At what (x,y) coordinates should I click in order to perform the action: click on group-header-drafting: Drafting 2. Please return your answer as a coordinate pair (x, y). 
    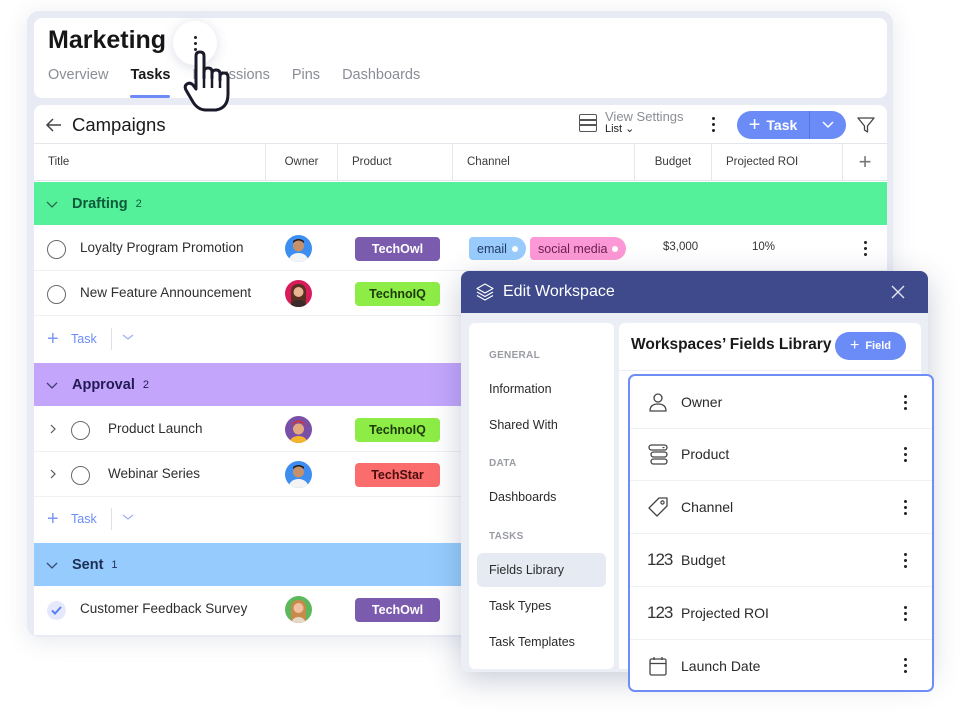
    Looking at the image, I should click on (460, 203).